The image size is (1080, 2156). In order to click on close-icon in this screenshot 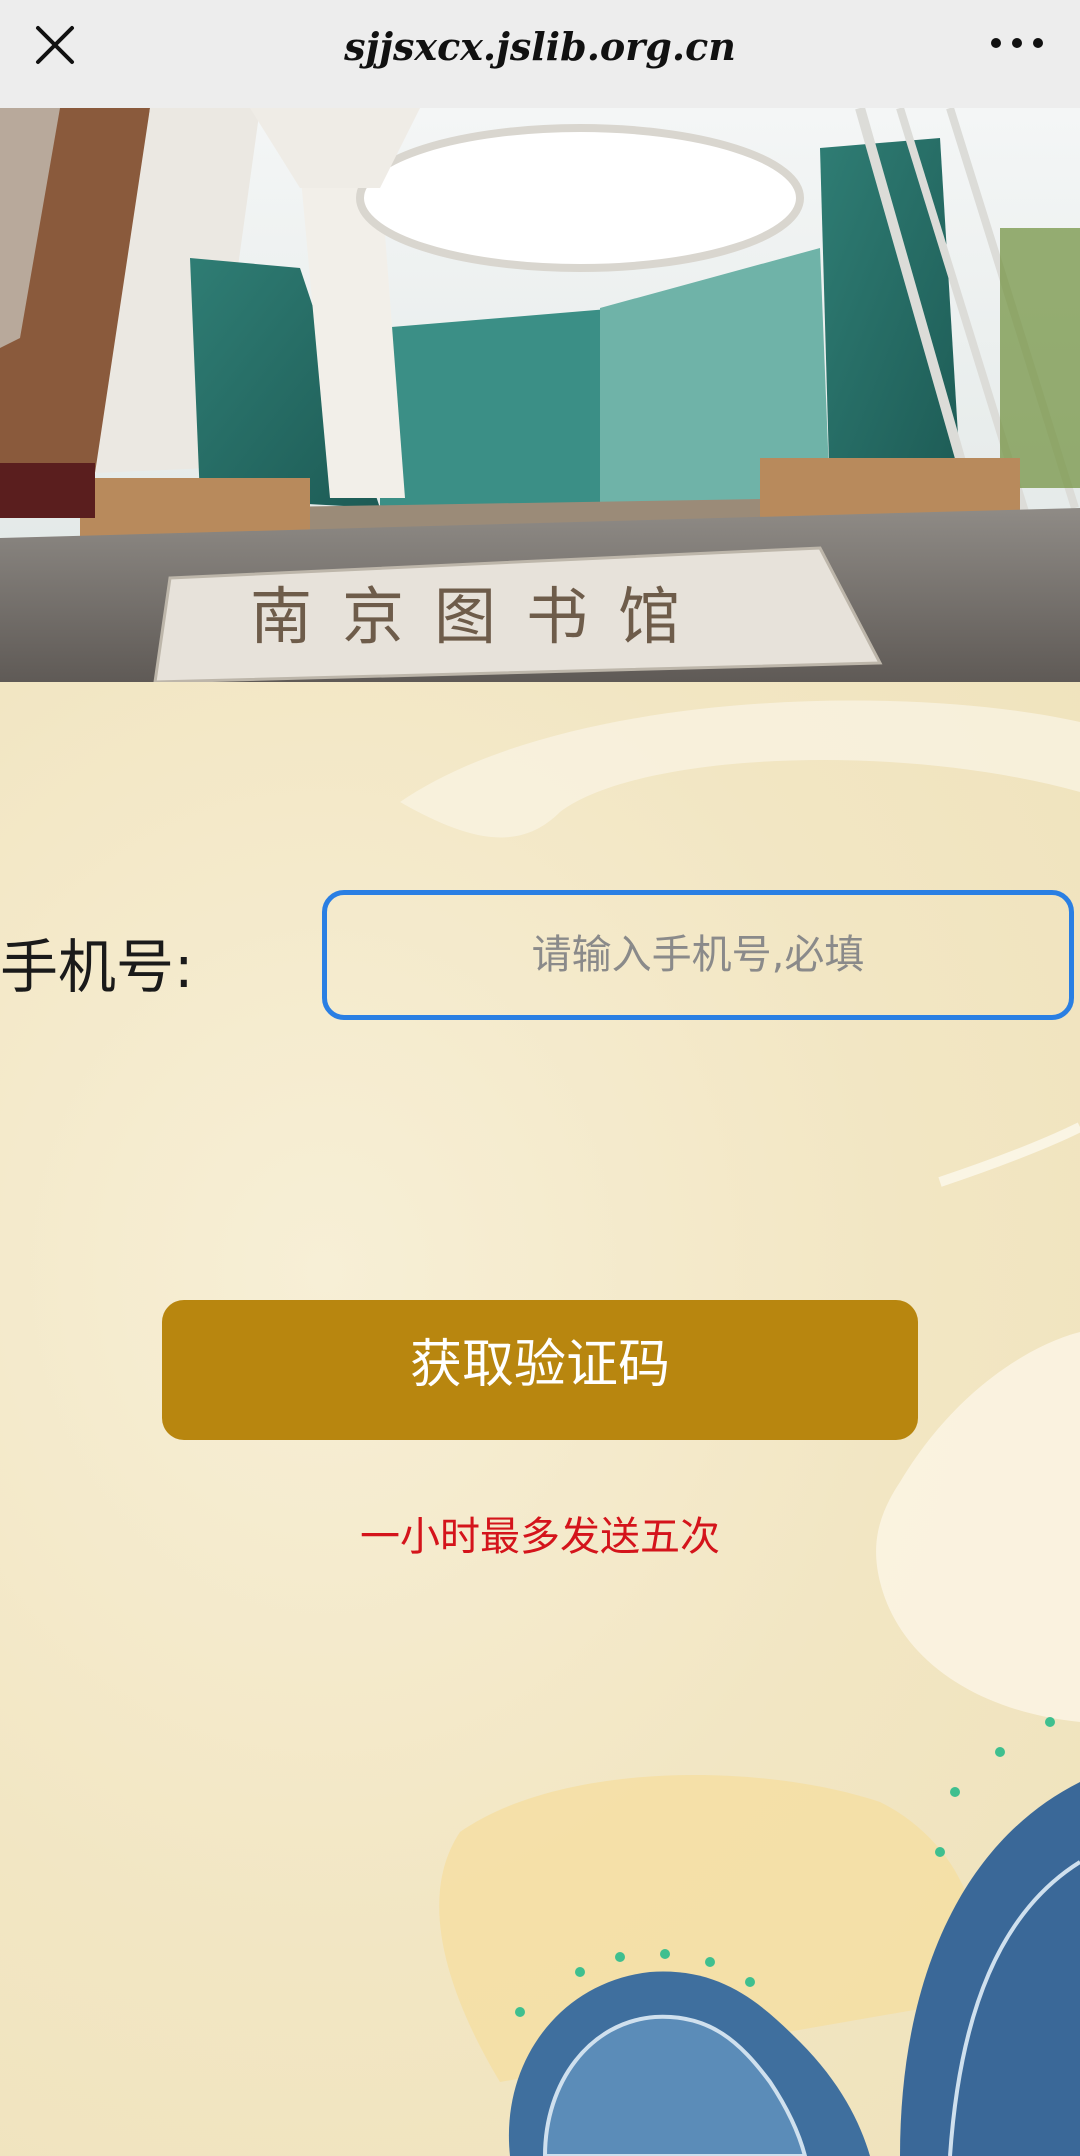, I will do `click(55, 45)`.